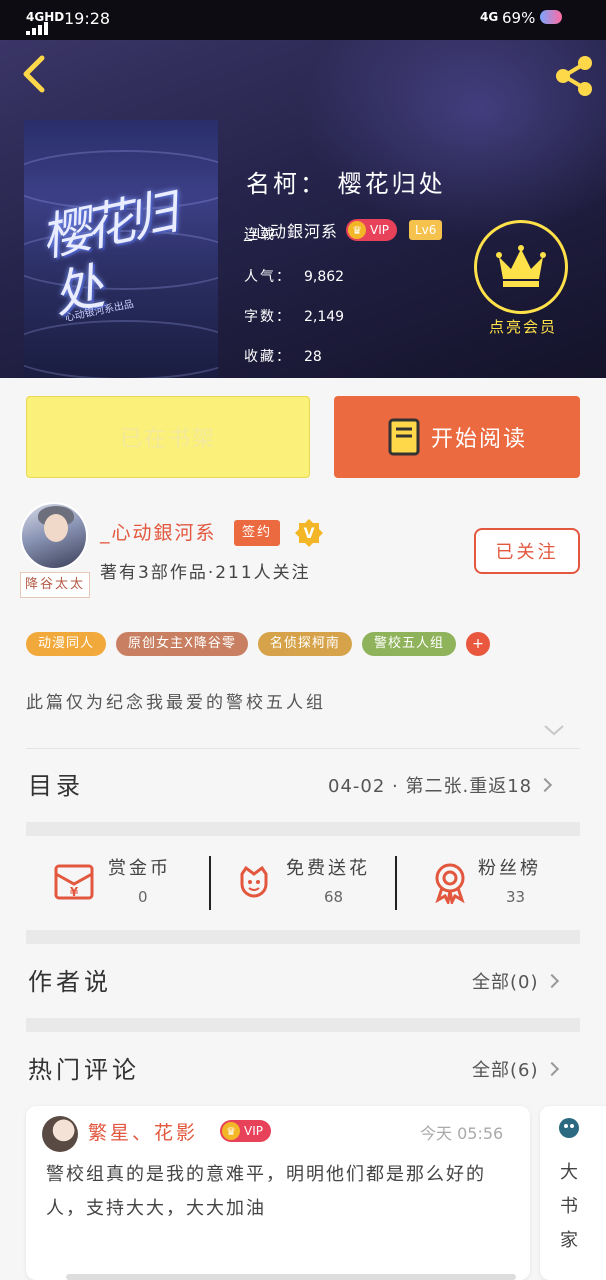 Image resolution: width=606 pixels, height=1280 pixels. Describe the element at coordinates (254, 881) in the screenshot. I see `flower-icon` at that location.